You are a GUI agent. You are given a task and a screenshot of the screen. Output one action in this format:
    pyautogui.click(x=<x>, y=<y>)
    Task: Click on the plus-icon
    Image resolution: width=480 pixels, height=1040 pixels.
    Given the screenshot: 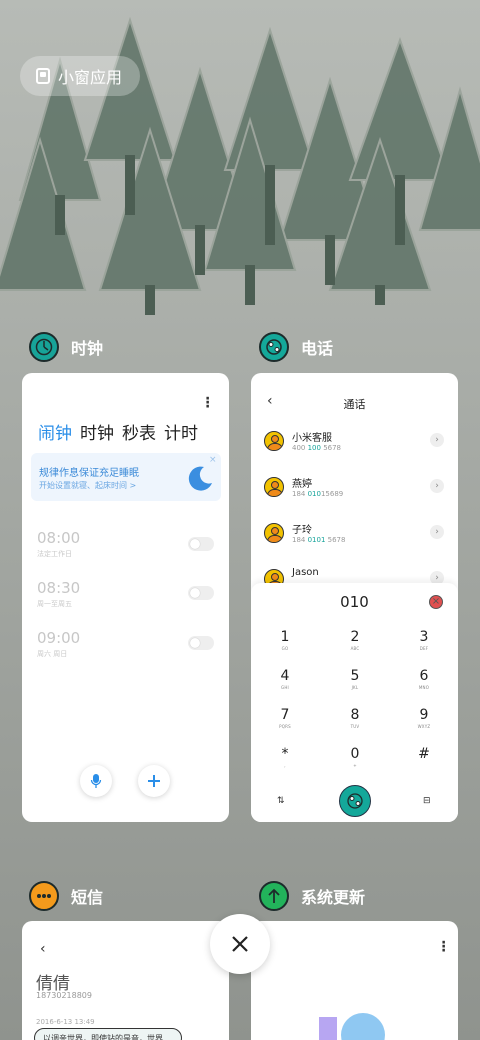 What is the action you would take?
    pyautogui.click(x=154, y=781)
    